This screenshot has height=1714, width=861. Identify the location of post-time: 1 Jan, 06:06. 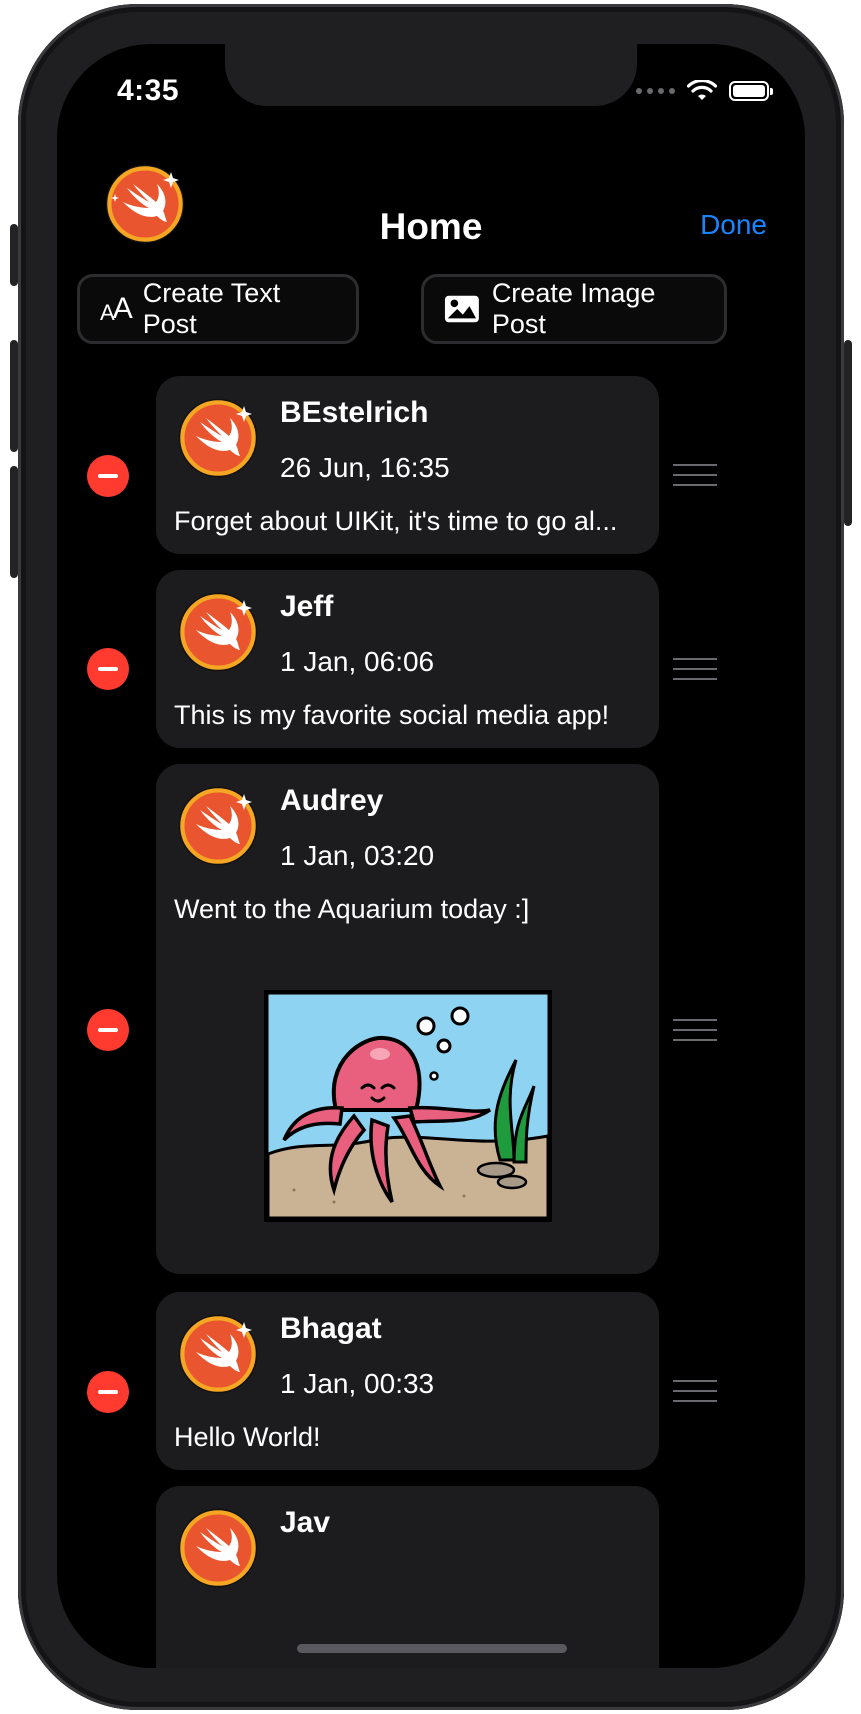
(357, 661).